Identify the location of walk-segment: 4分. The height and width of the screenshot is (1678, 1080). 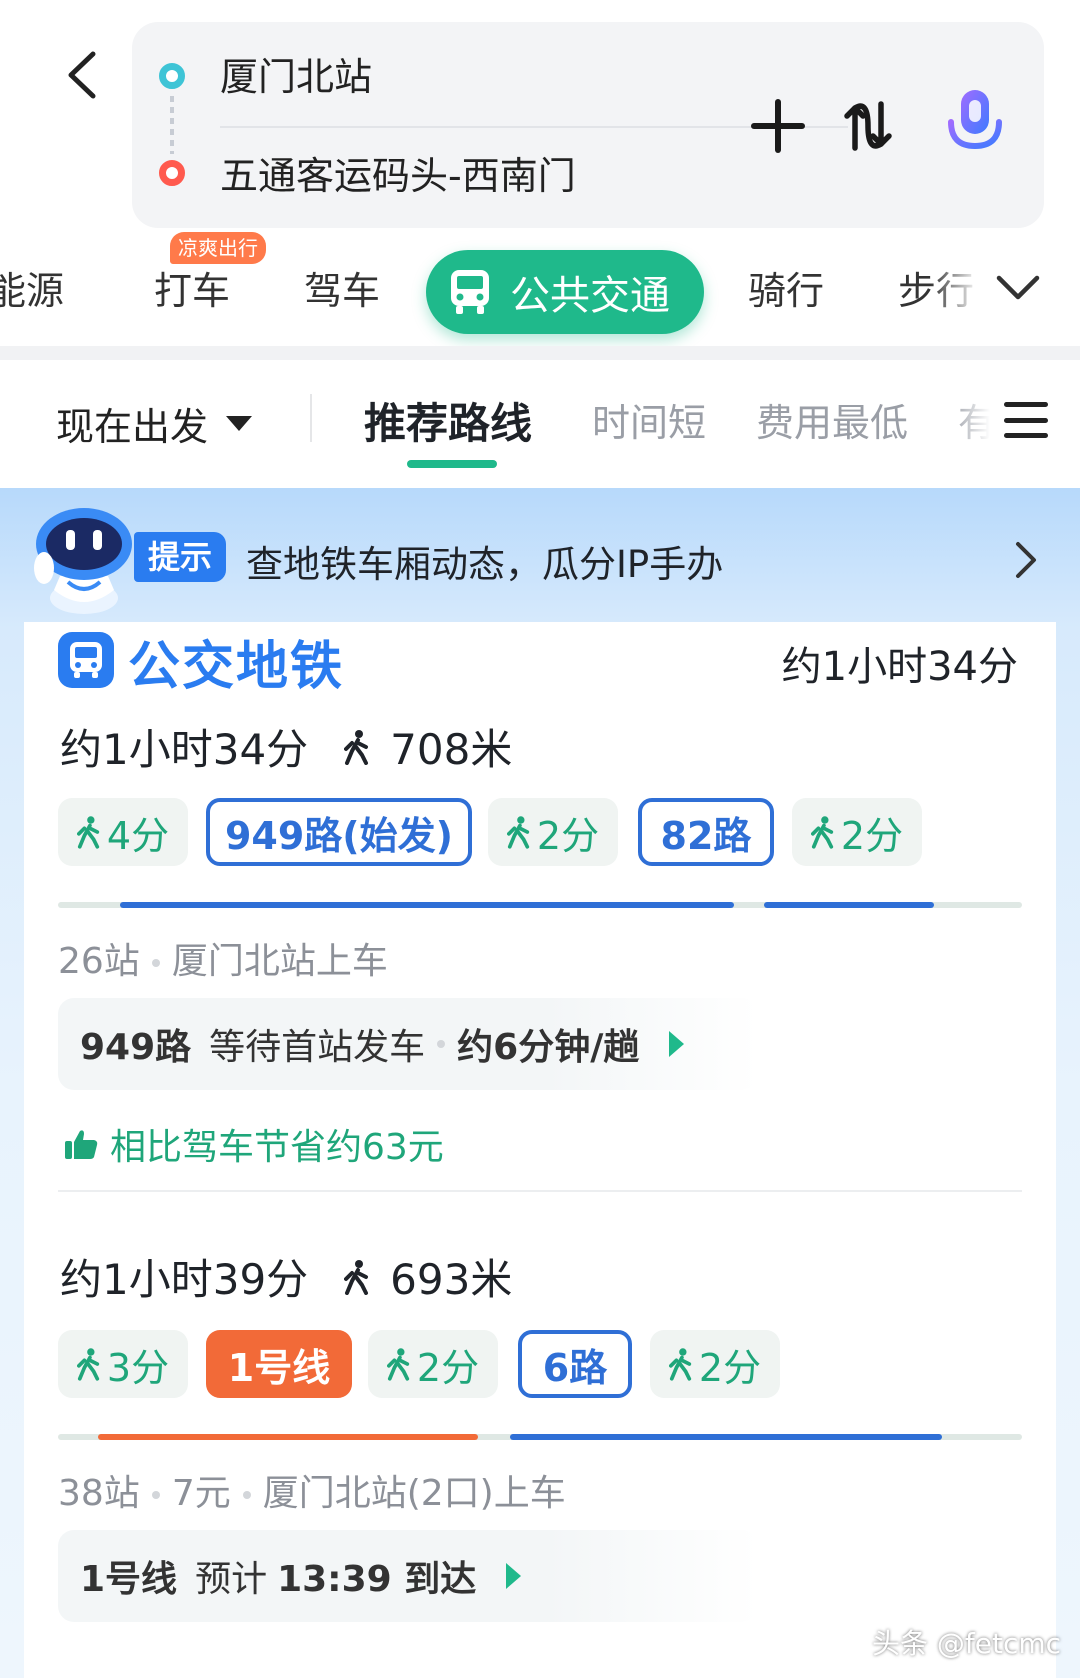
(123, 832).